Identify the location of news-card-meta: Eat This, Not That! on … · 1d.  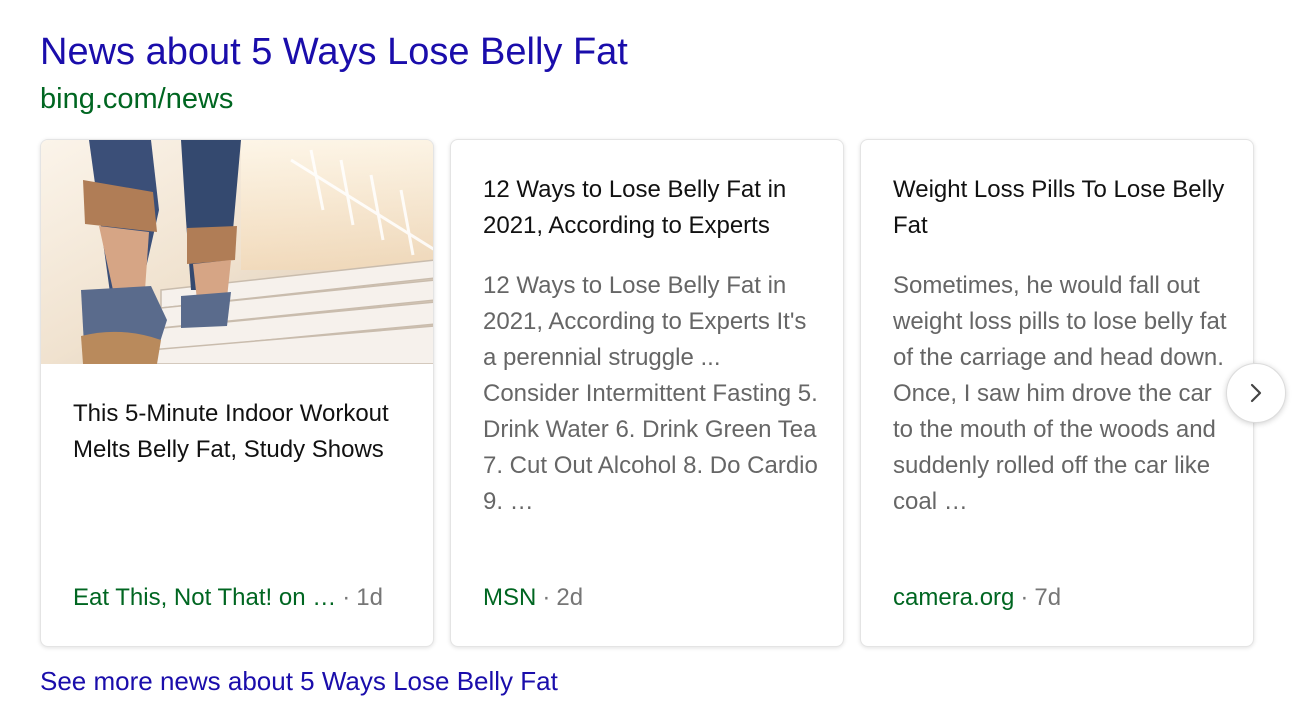
(228, 598).